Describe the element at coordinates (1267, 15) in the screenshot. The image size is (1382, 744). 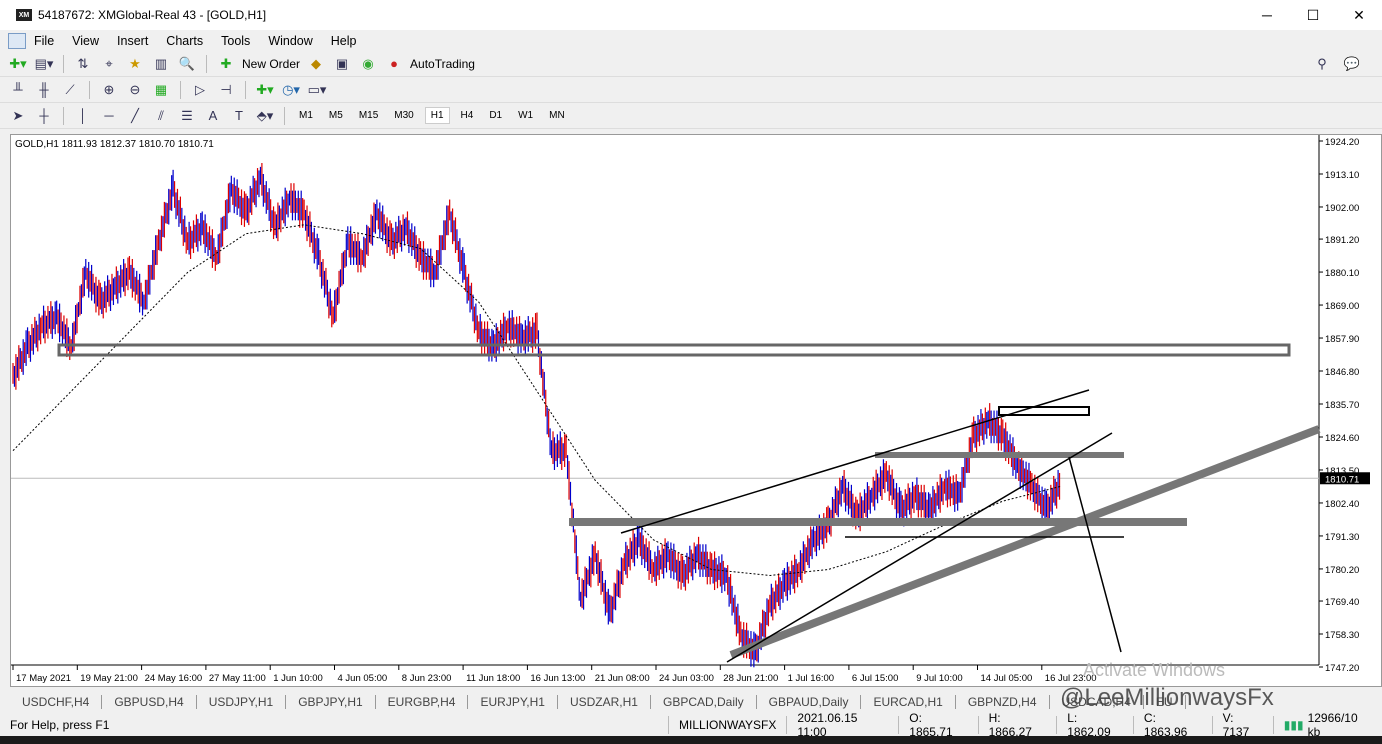
I see `minimize-button: ─` at that location.